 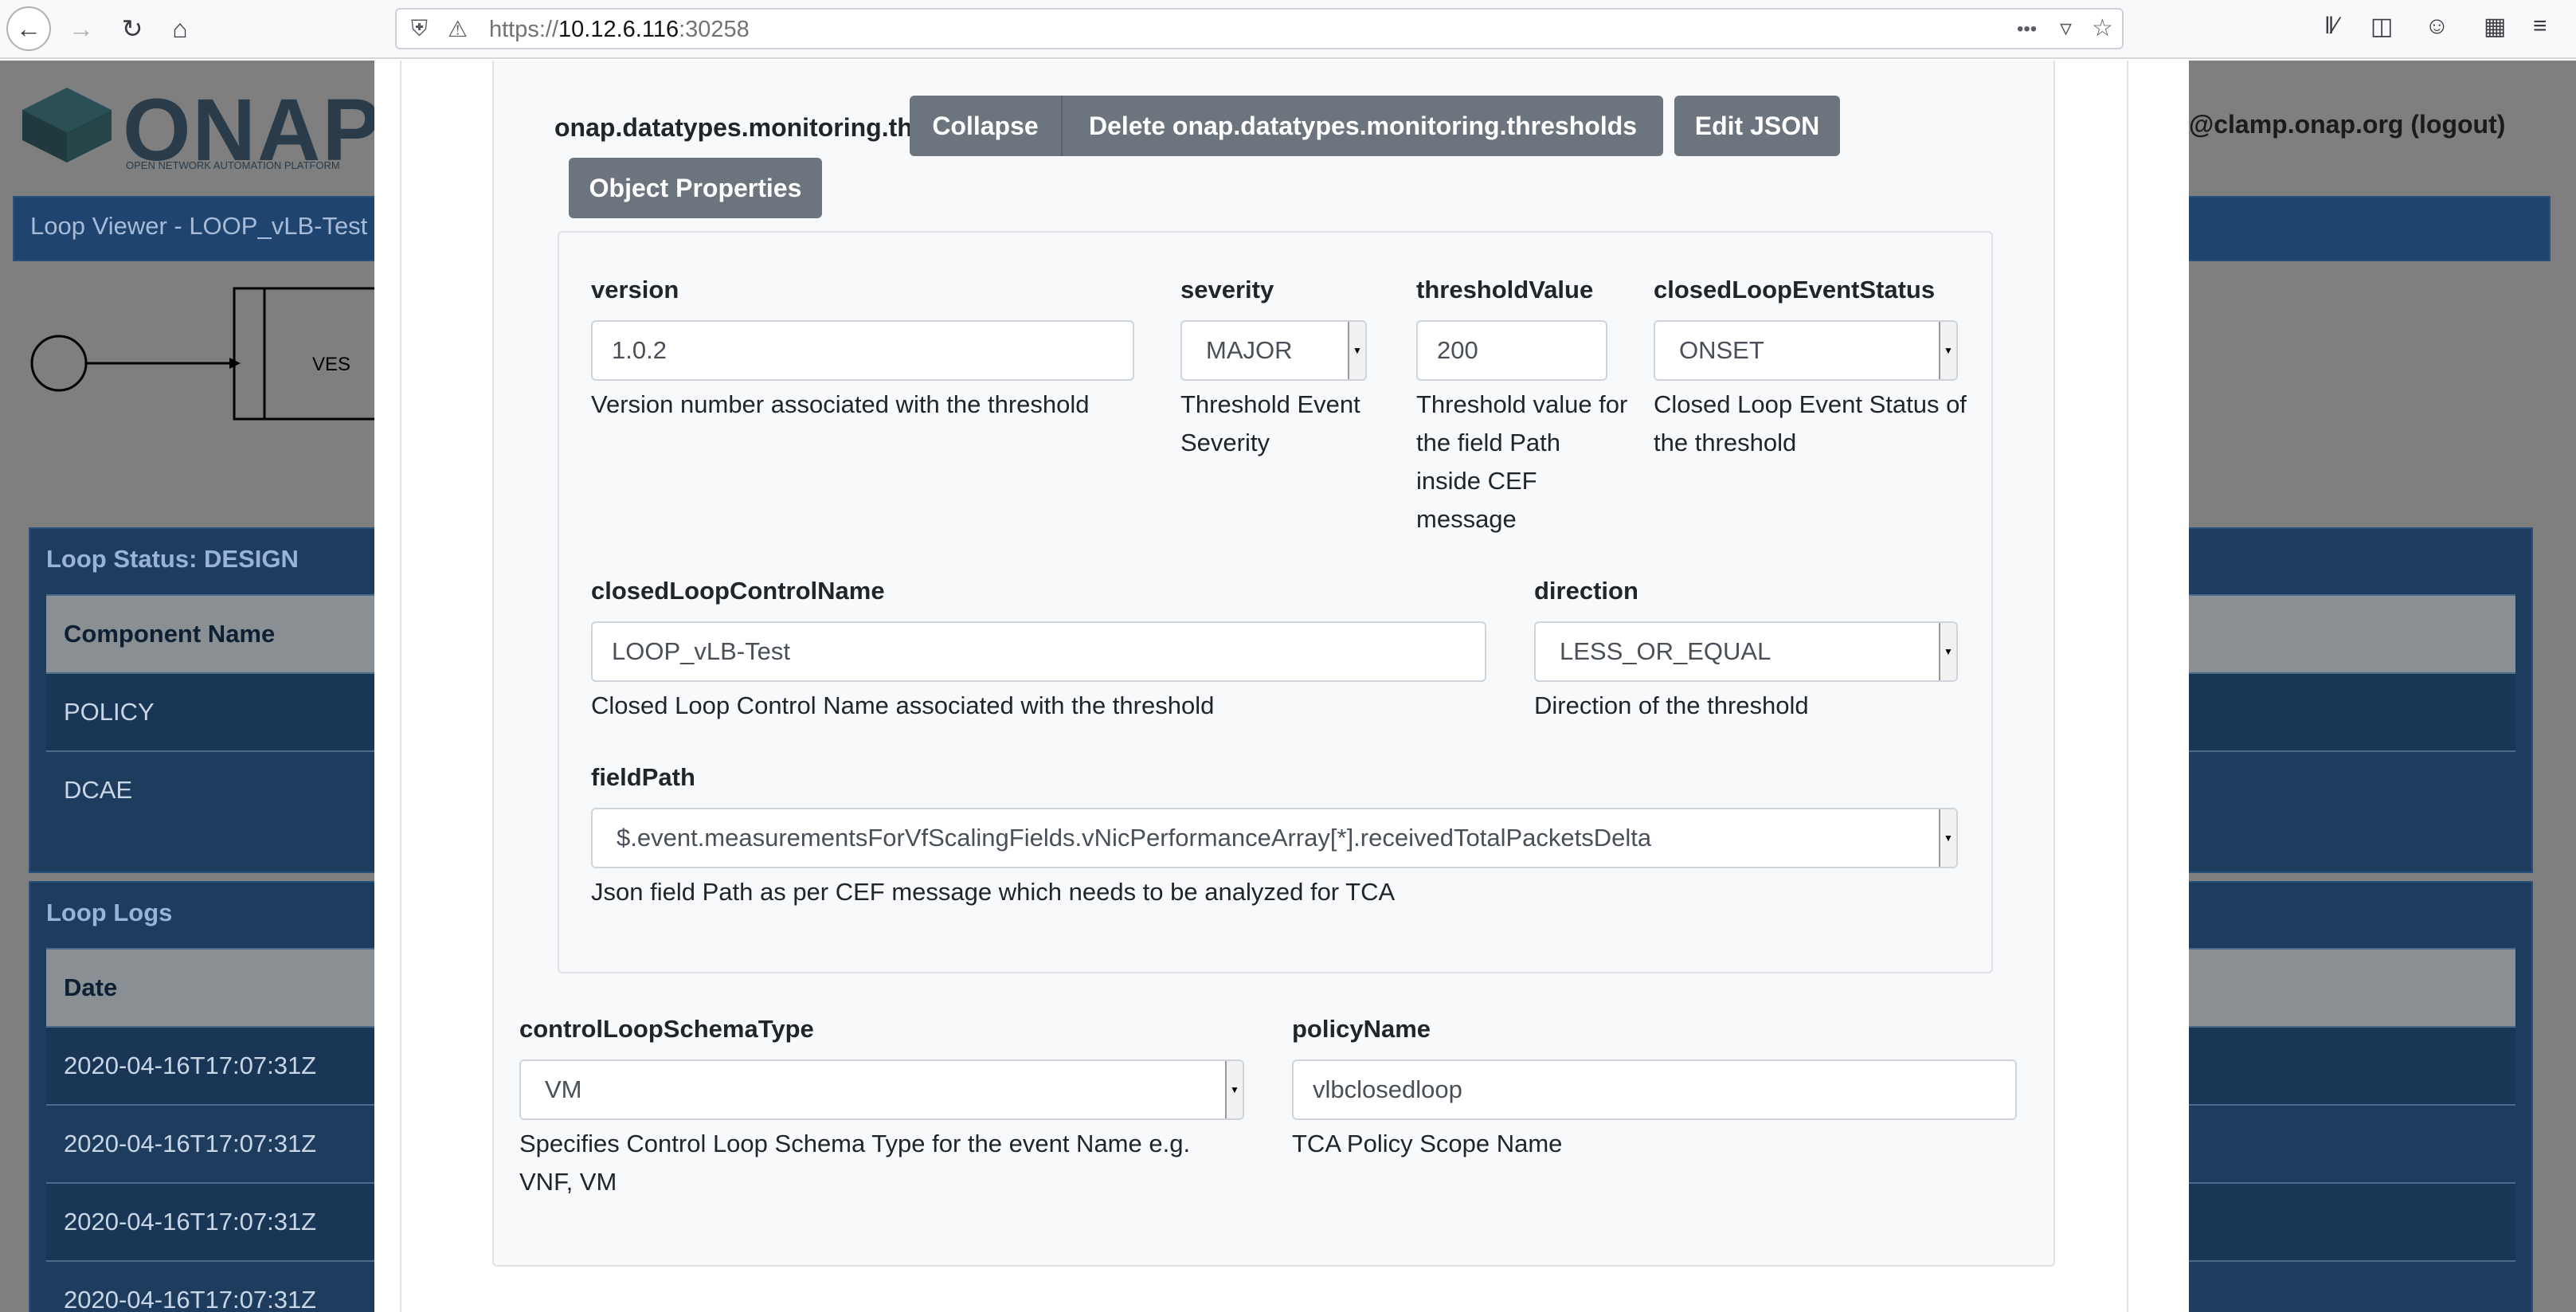 I want to click on version-input: 1.0.2, so click(x=862, y=350).